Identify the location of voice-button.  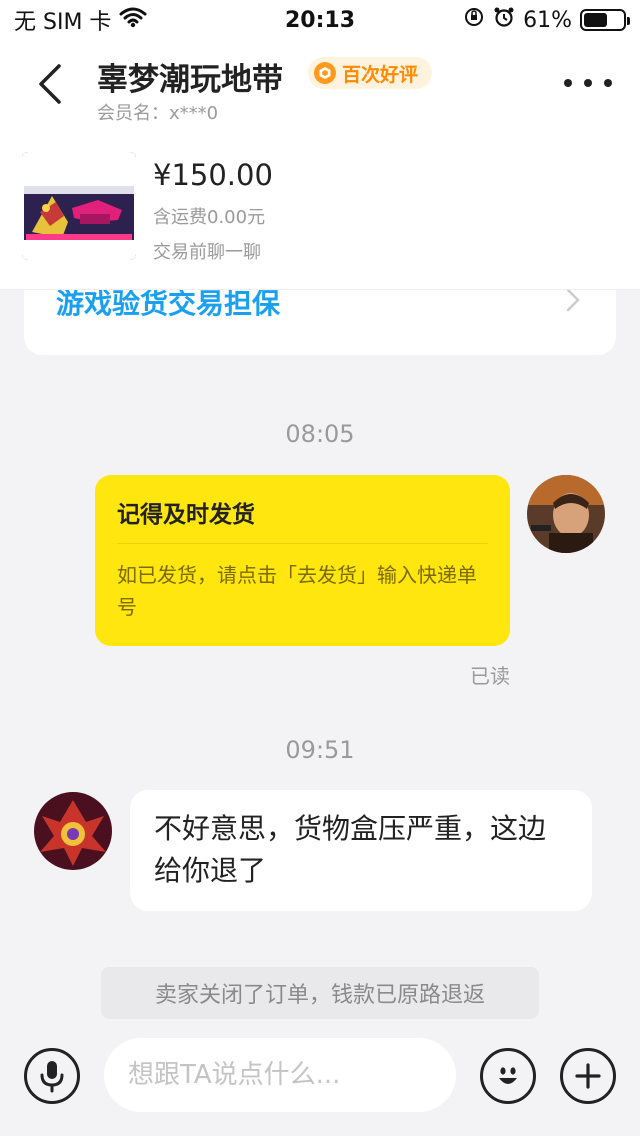
(52, 1076).